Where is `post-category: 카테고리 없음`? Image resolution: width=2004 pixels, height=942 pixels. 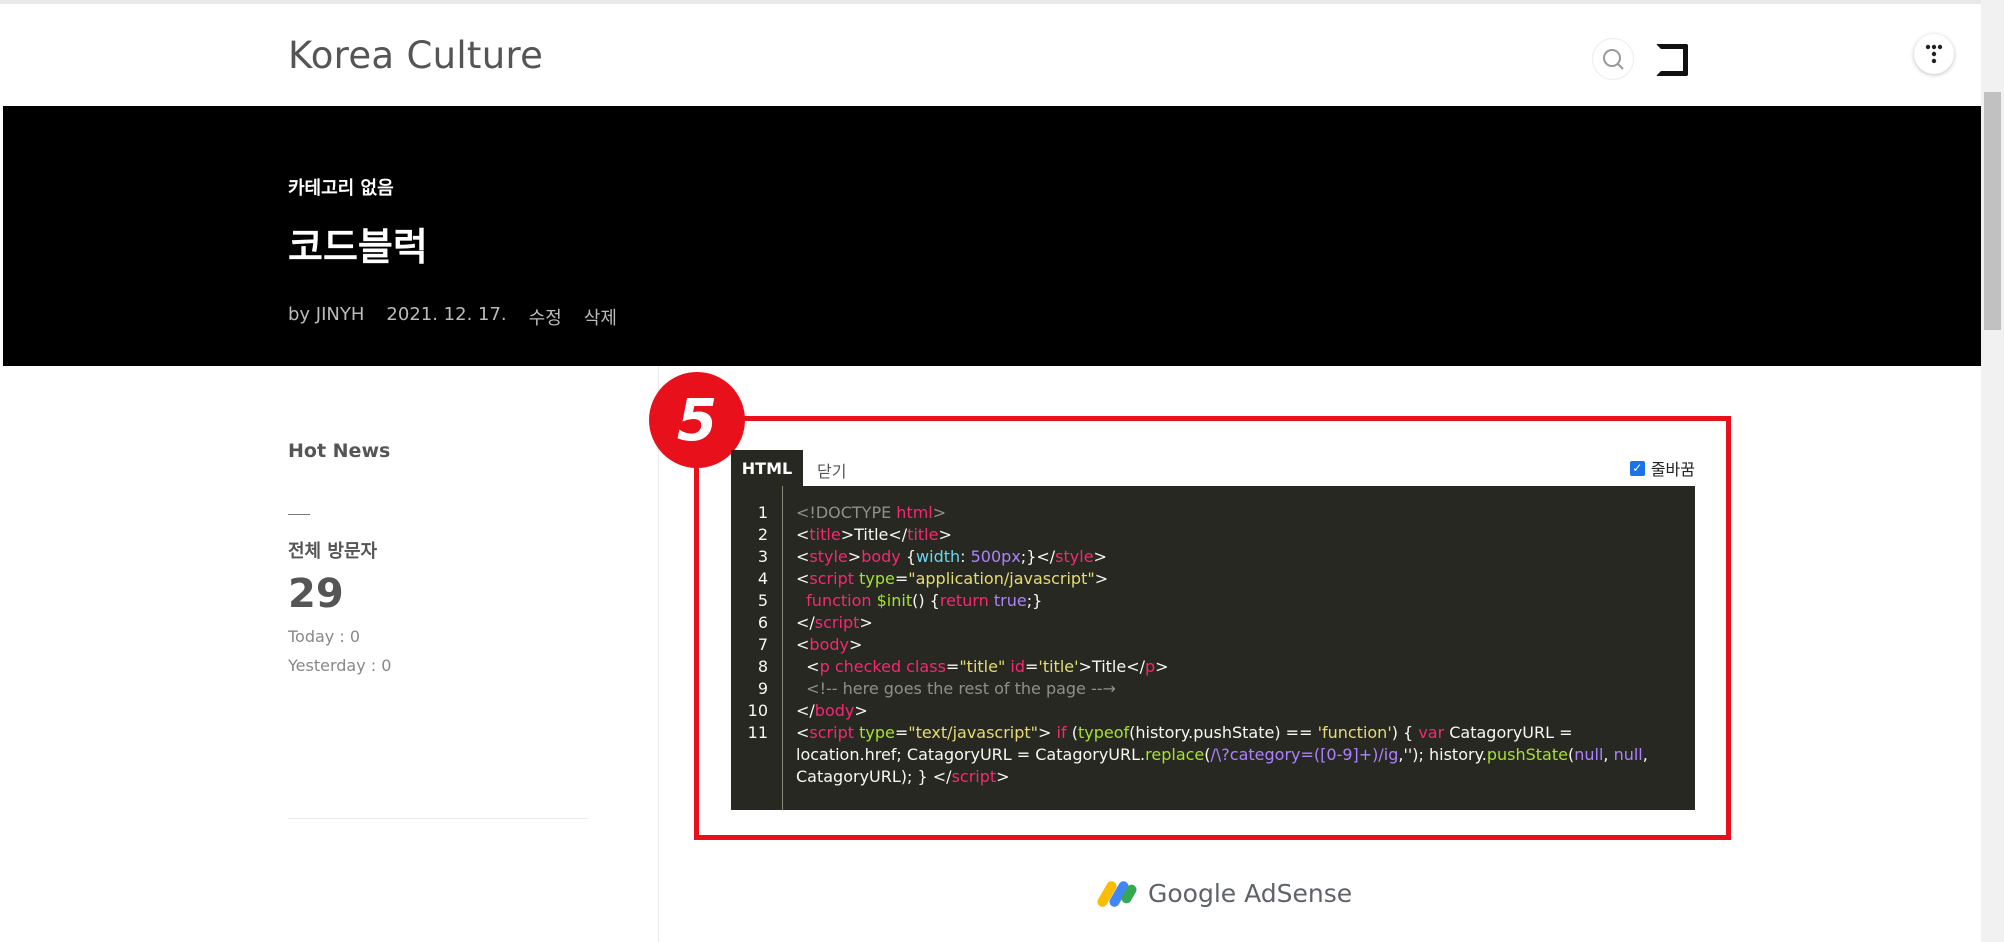 post-category: 카테고리 없음 is located at coordinates (341, 187).